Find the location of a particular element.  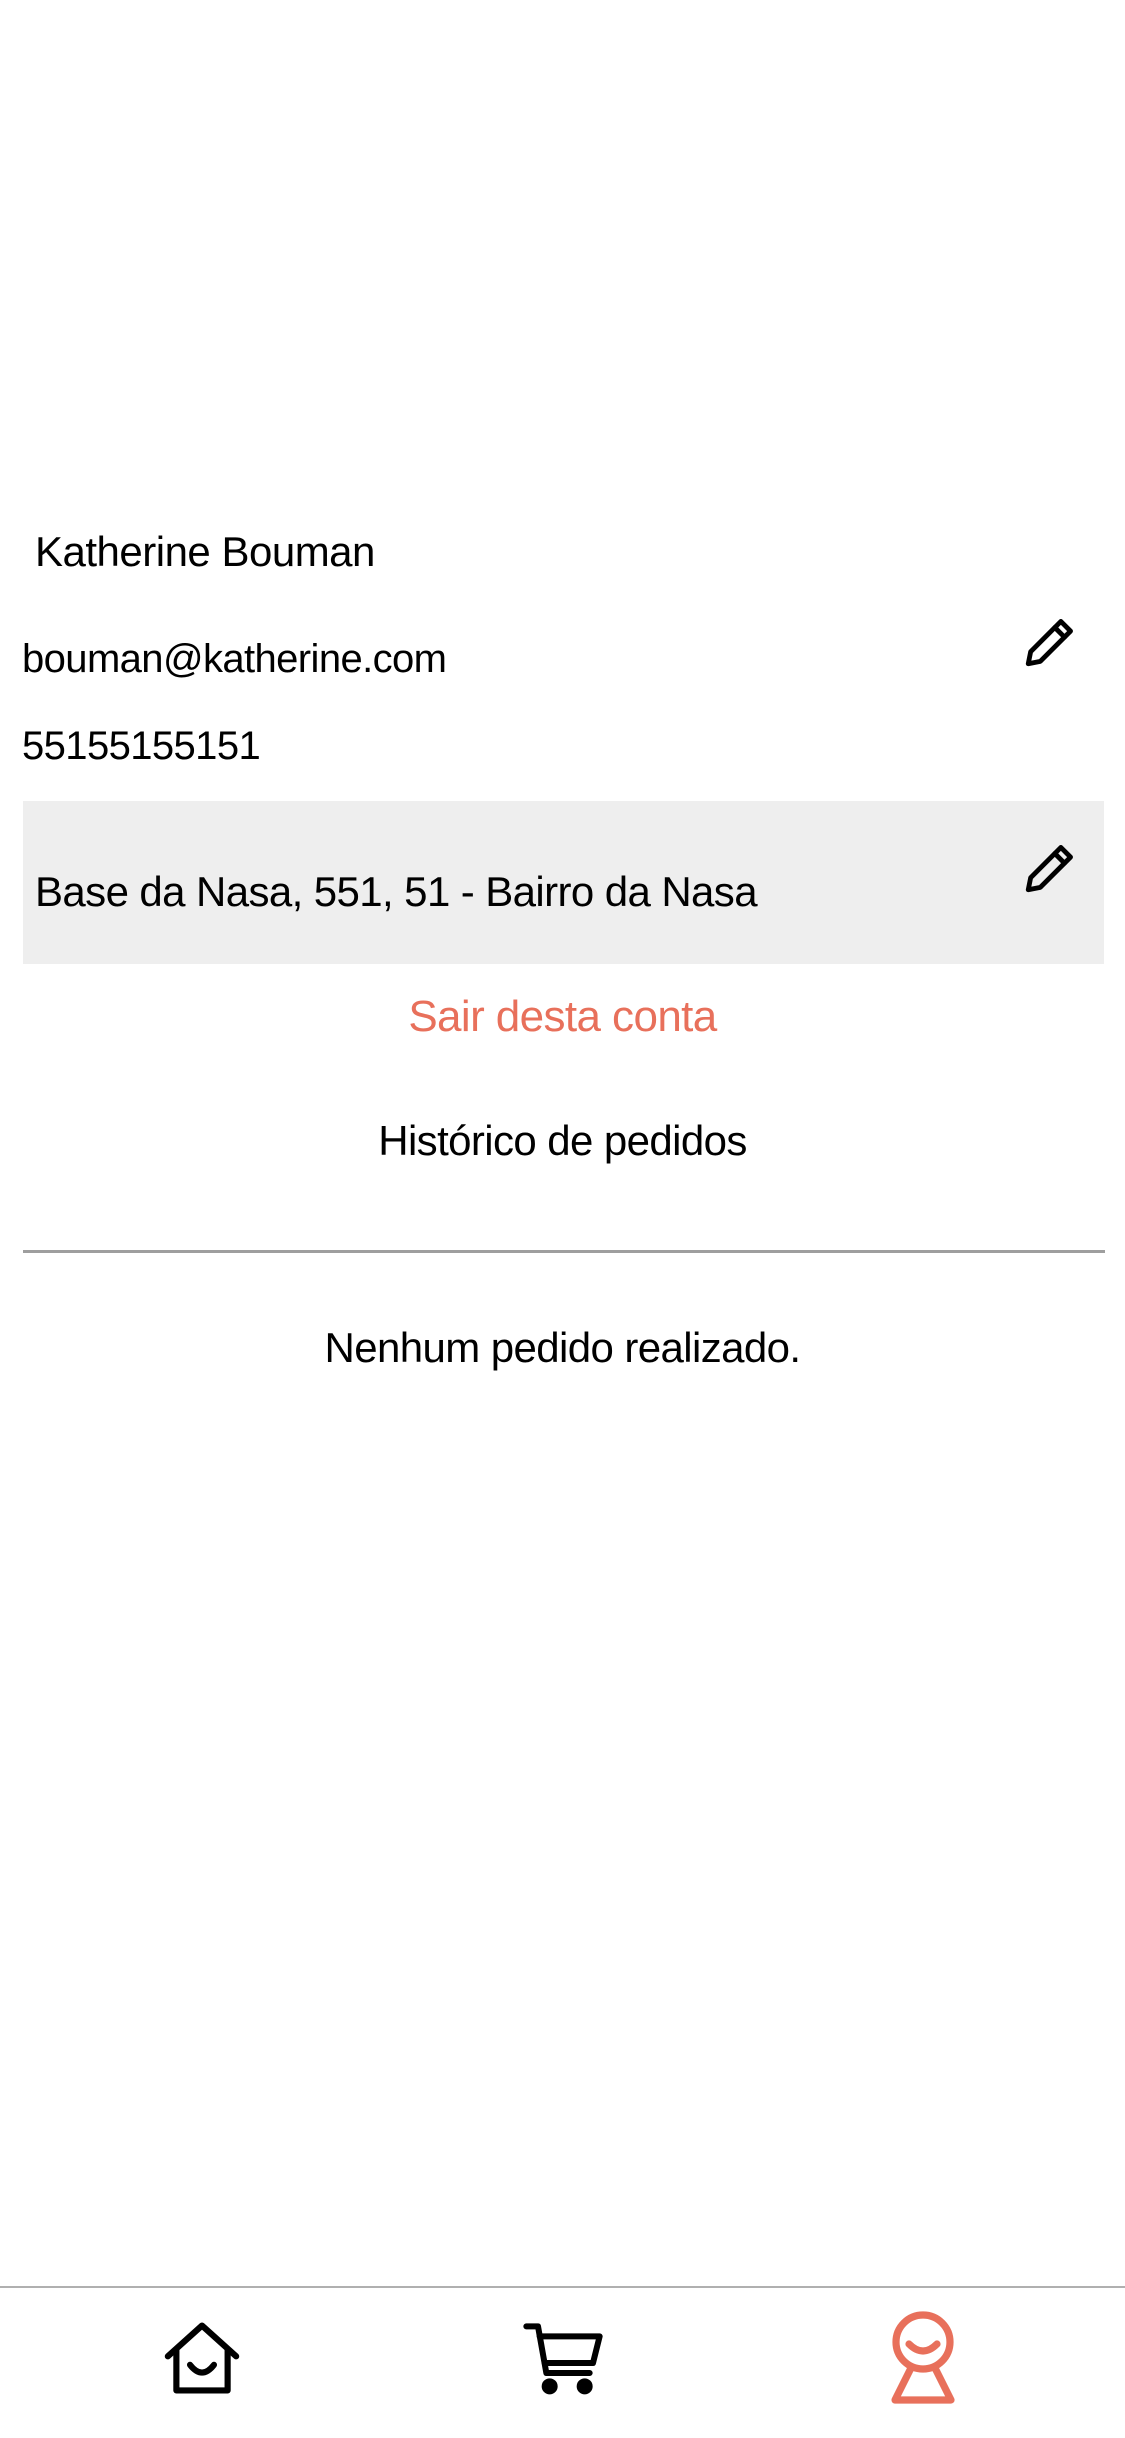

nav-home-button is located at coordinates (202, 2358).